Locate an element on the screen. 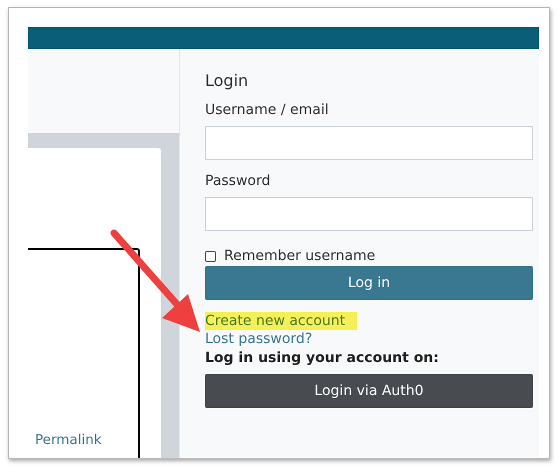 The width and height of the screenshot is (558, 466). password-label: Password is located at coordinates (237, 181).